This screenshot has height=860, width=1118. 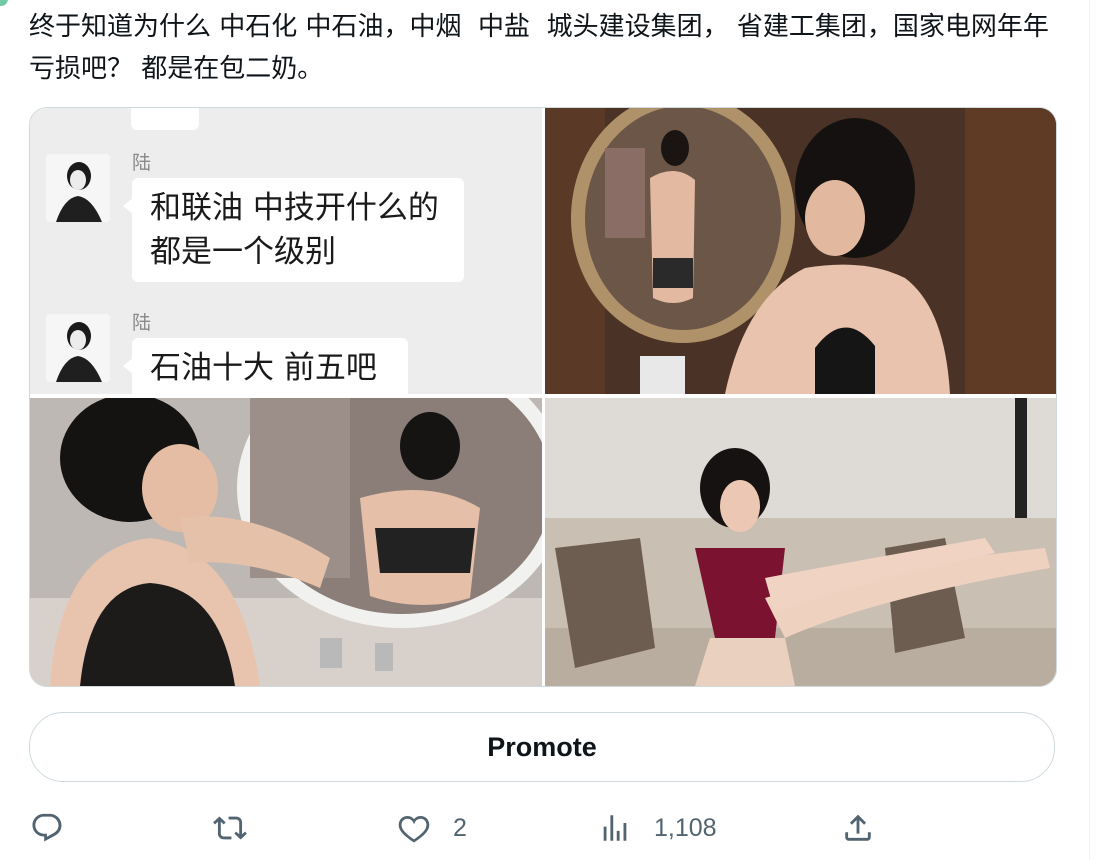 What do you see at coordinates (545, 828) in the screenshot?
I see `tweet-action-bar: 2 1,108` at bounding box center [545, 828].